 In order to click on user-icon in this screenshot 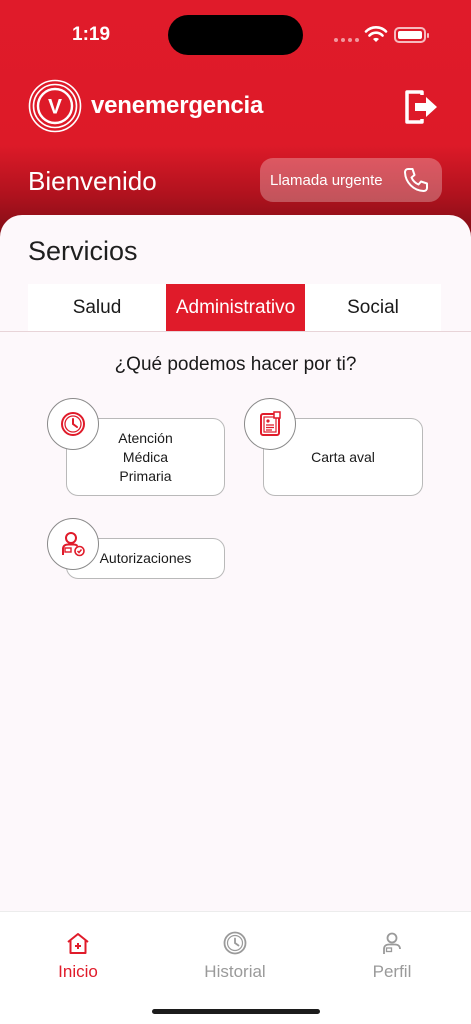, I will do `click(392, 943)`.